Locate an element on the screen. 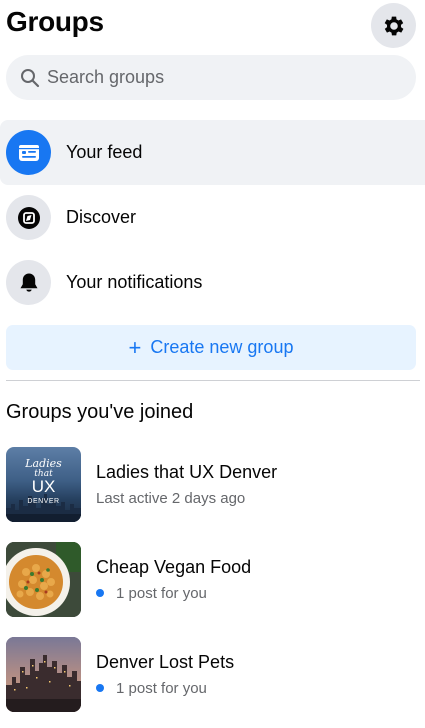 Image resolution: width=425 pixels, height=728 pixels. group-name: Cheap Vegan Food is located at coordinates (174, 566).